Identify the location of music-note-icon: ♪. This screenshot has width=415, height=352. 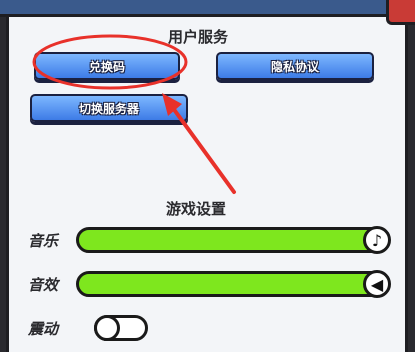
(377, 240).